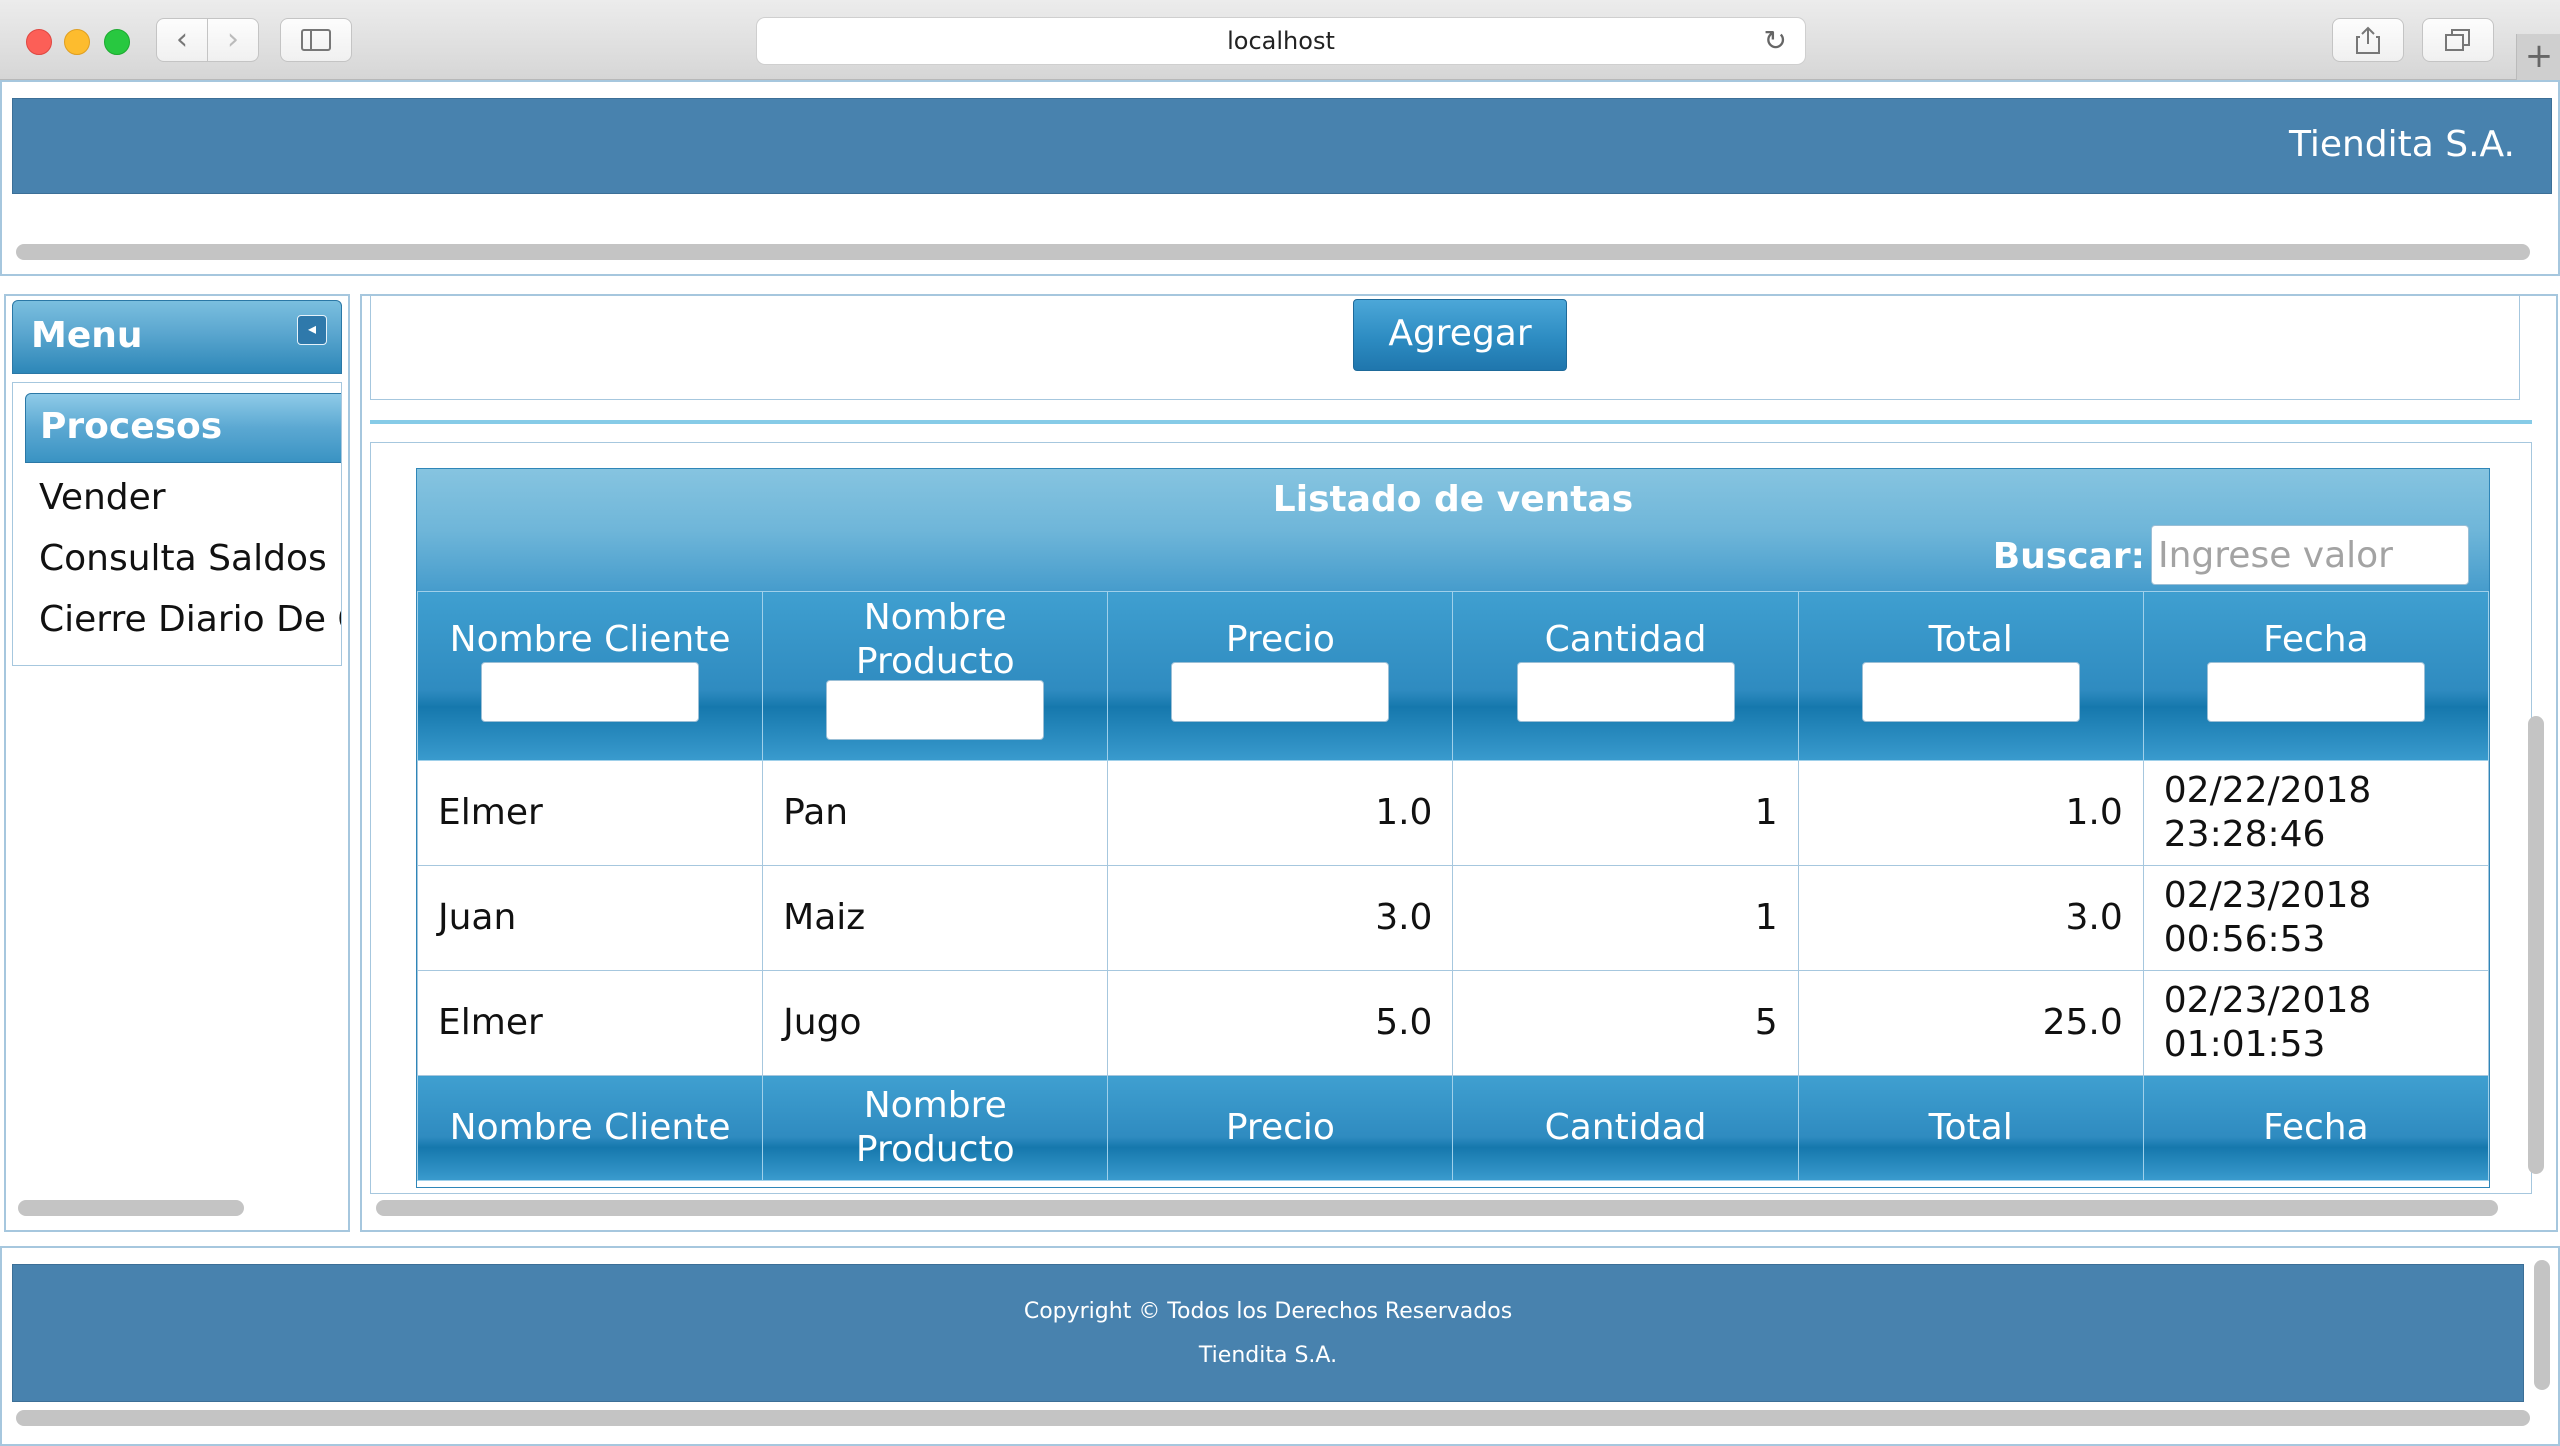 The height and width of the screenshot is (1446, 2560). Describe the element at coordinates (183, 558) in the screenshot. I see `menu-item-consulta-saldos: Consulta Saldos` at that location.